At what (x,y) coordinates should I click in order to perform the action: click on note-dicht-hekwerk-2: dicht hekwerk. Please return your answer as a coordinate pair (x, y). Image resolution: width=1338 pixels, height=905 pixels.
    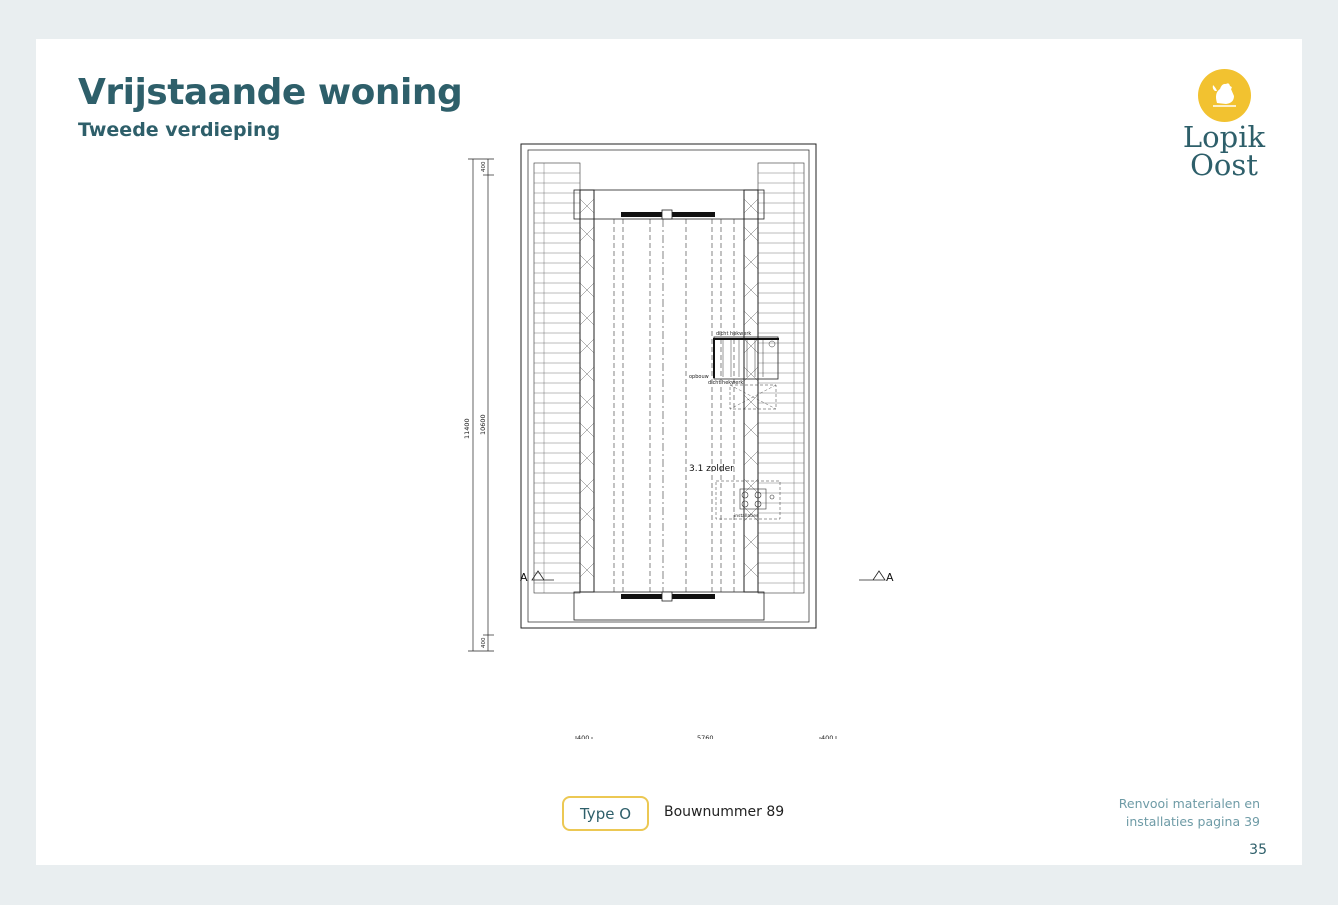
    Looking at the image, I should click on (725, 383).